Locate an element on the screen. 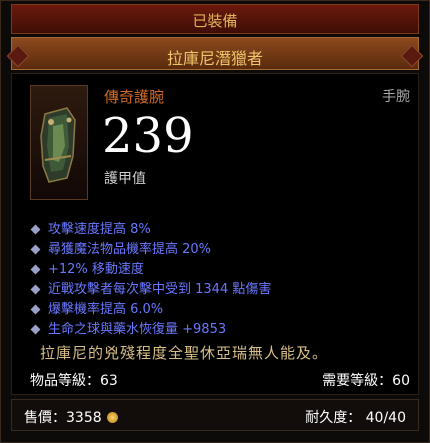 This screenshot has width=430, height=443. affix-item: 近戰攻擊者每次擊中受到 1344 點傷害 is located at coordinates (150, 290).